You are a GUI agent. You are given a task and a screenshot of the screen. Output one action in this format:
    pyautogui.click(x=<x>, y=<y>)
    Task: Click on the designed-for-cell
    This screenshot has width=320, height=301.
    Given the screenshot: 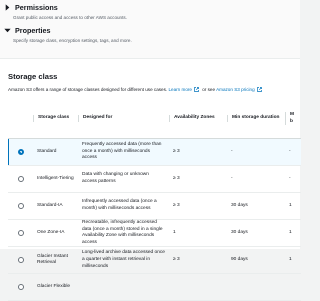 What is the action you would take?
    pyautogui.click(x=123, y=287)
    